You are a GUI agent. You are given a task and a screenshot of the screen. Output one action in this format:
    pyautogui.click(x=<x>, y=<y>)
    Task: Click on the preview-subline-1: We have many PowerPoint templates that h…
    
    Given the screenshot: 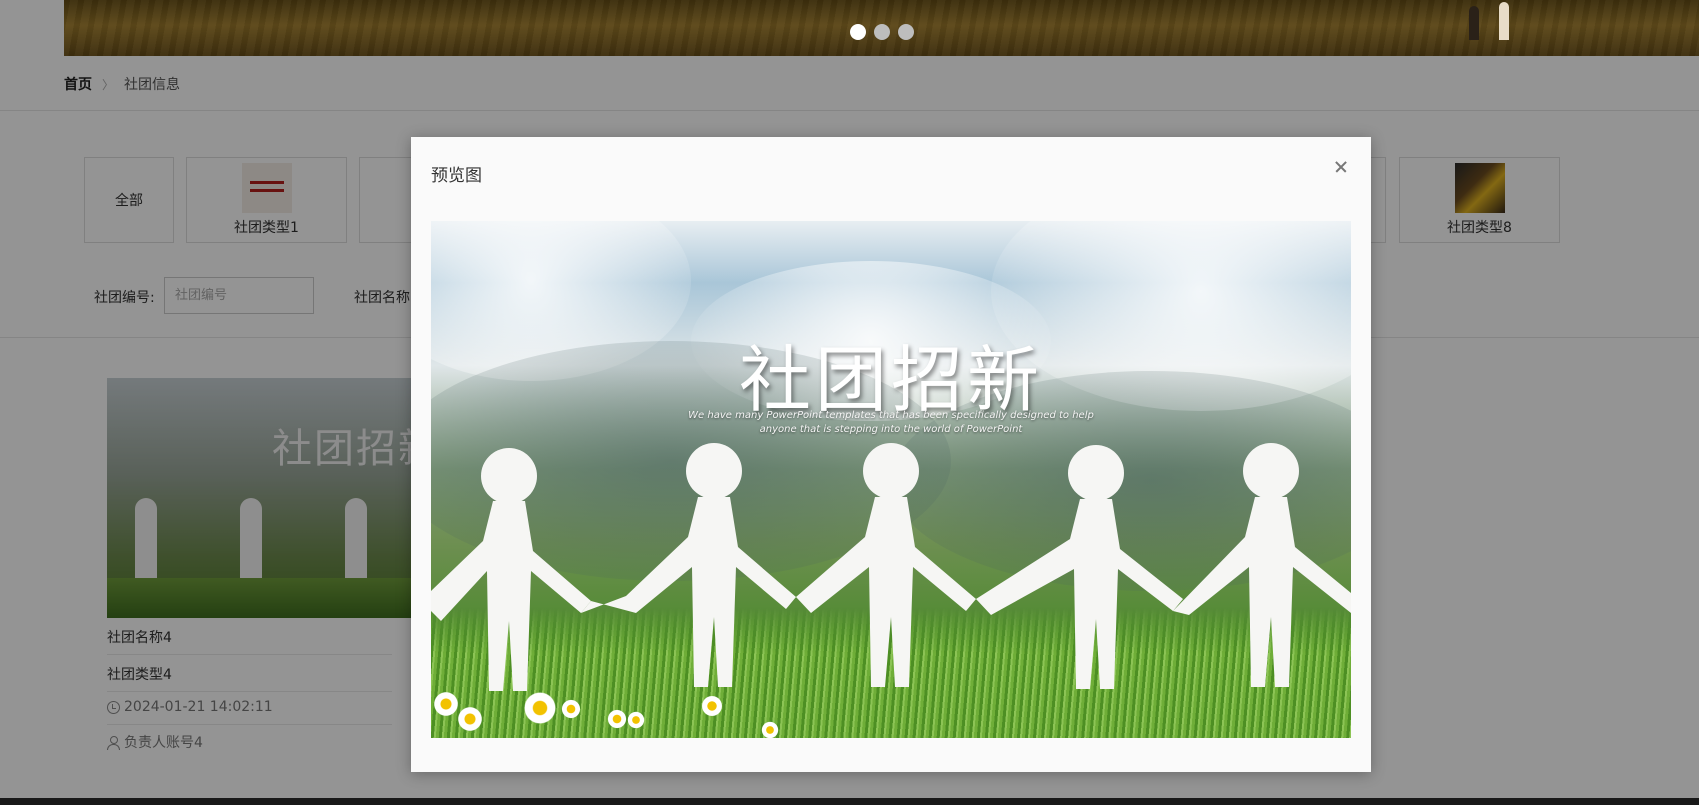 What is the action you would take?
    pyautogui.click(x=891, y=415)
    